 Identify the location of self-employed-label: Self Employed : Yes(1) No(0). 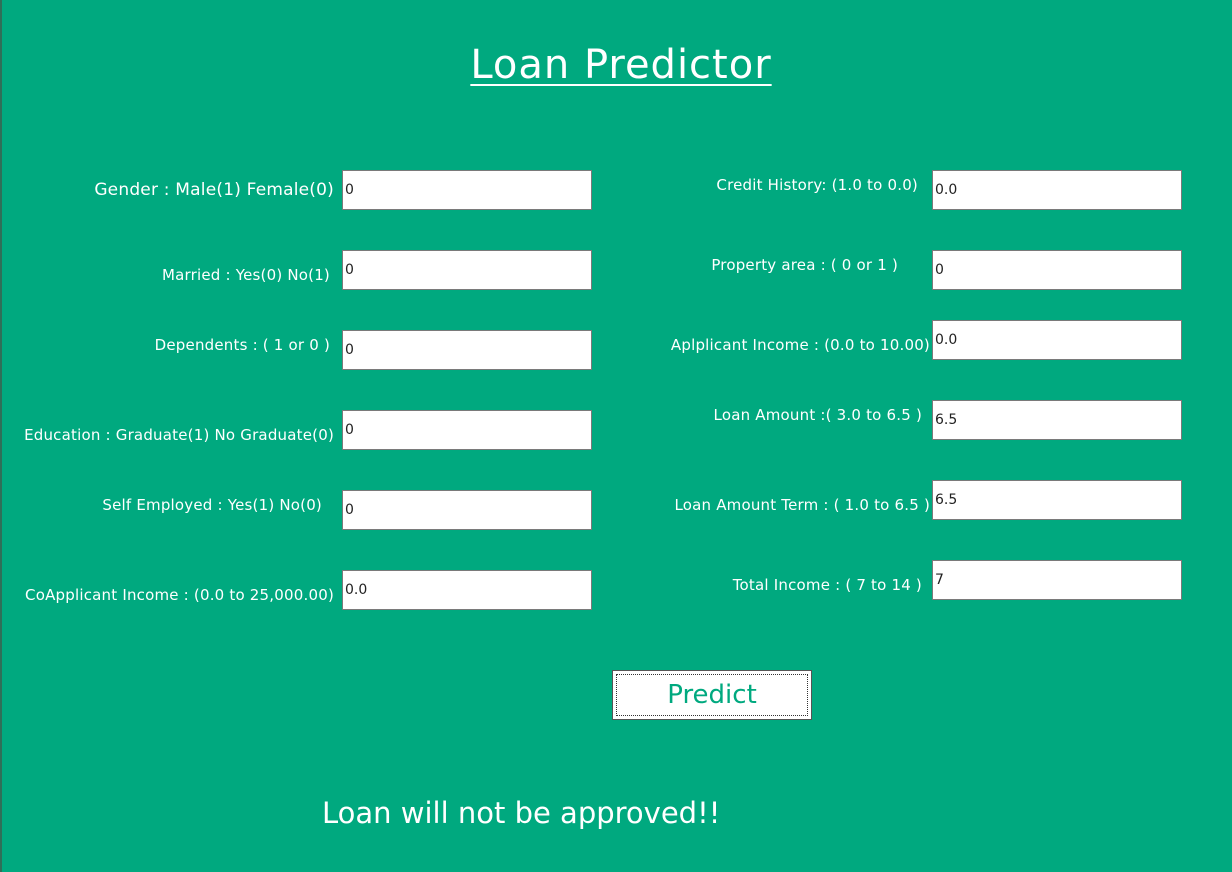
(212, 505).